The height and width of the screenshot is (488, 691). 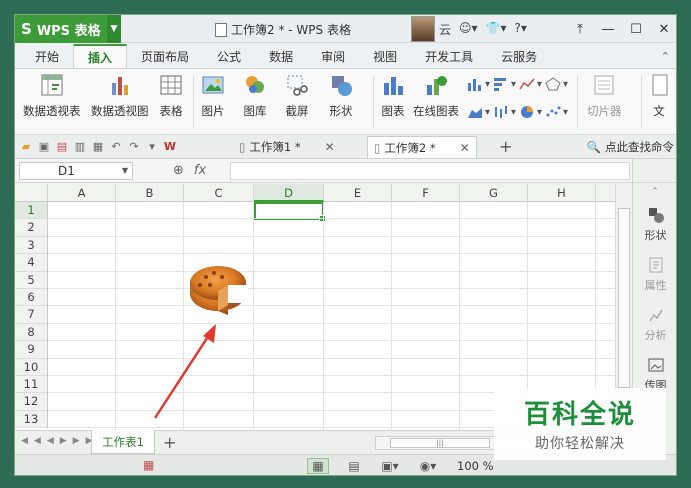 What do you see at coordinates (654, 275) in the screenshot?
I see `side-panel-properties: 属性` at bounding box center [654, 275].